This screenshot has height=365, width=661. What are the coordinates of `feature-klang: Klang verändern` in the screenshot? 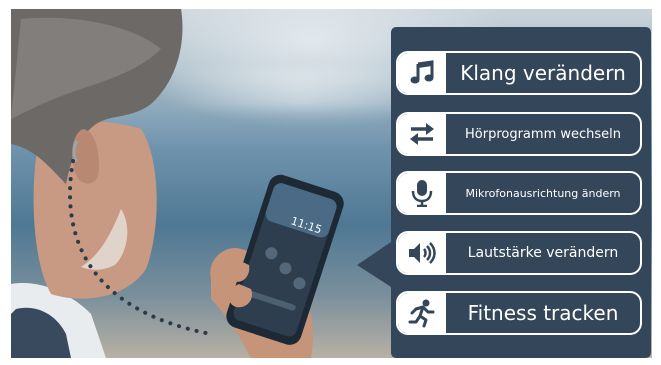 It's located at (519, 73).